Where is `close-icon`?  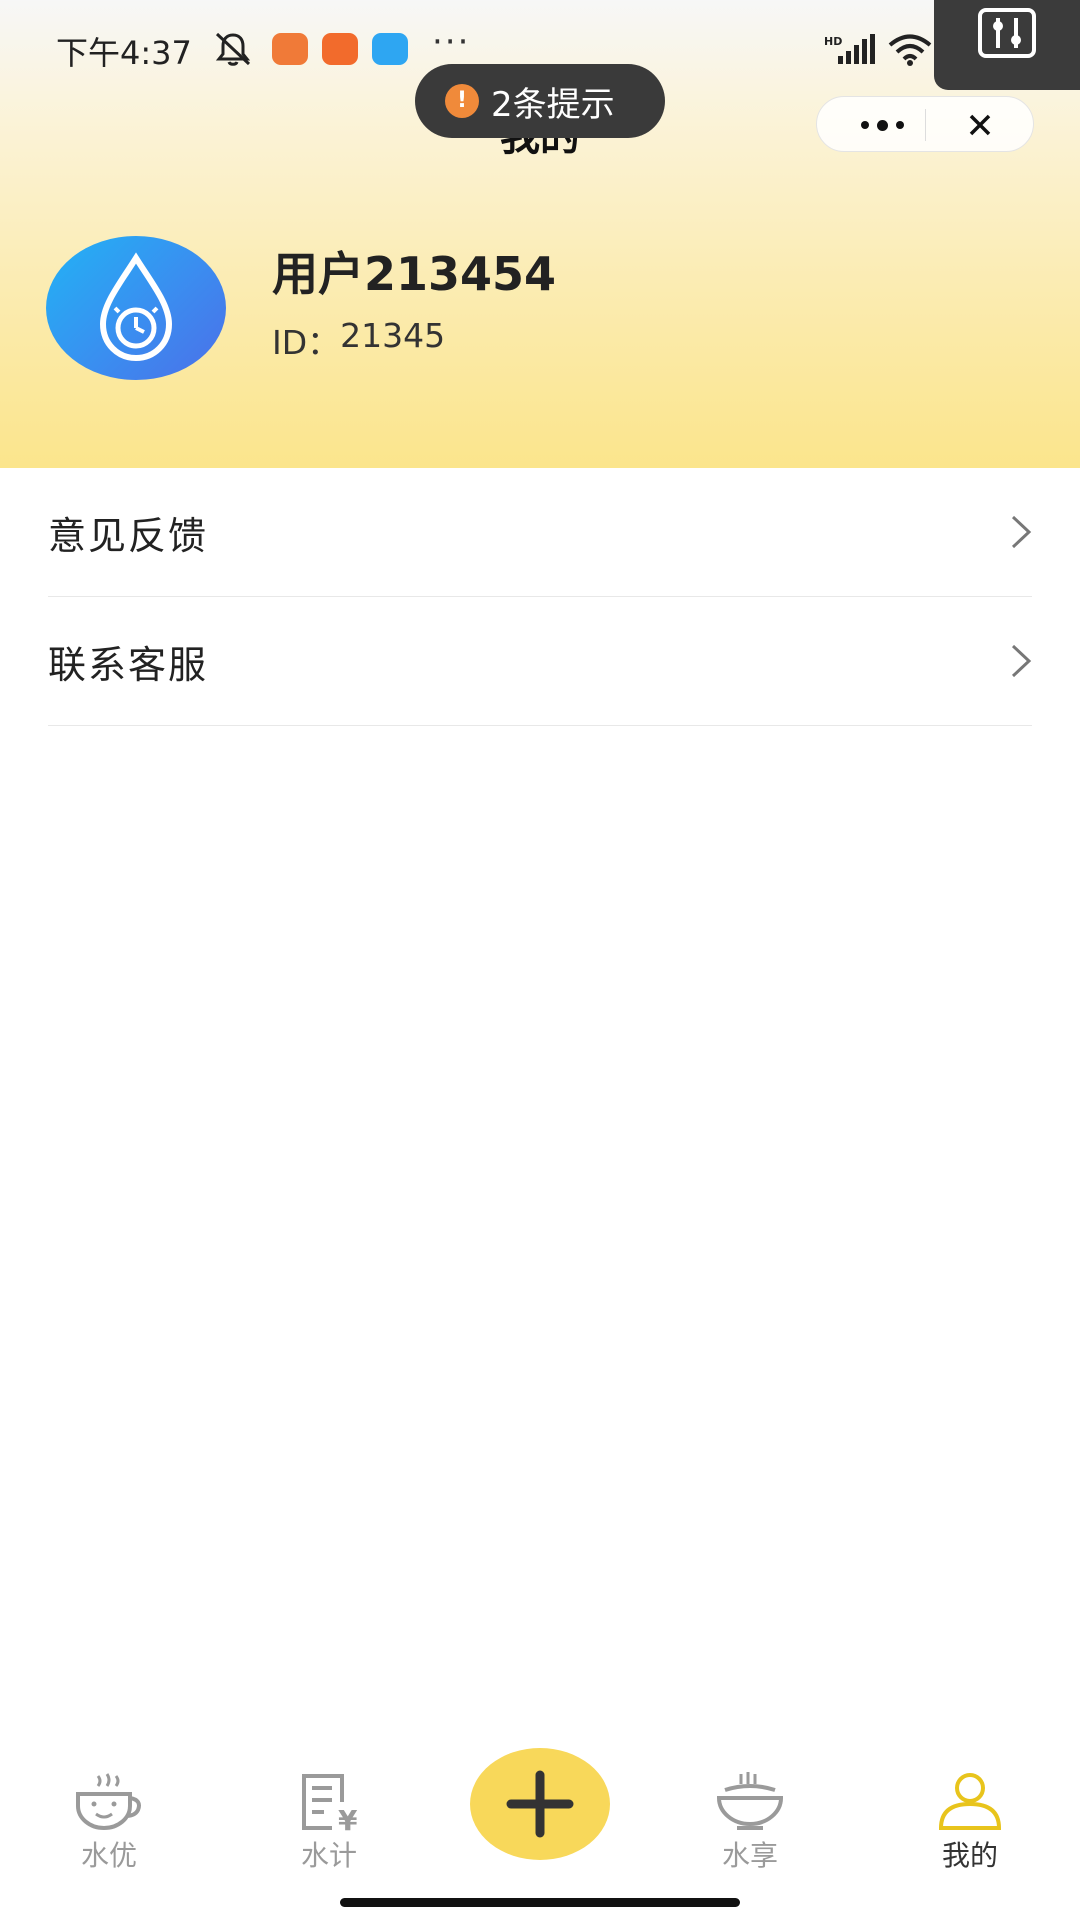
close-icon is located at coordinates (980, 125).